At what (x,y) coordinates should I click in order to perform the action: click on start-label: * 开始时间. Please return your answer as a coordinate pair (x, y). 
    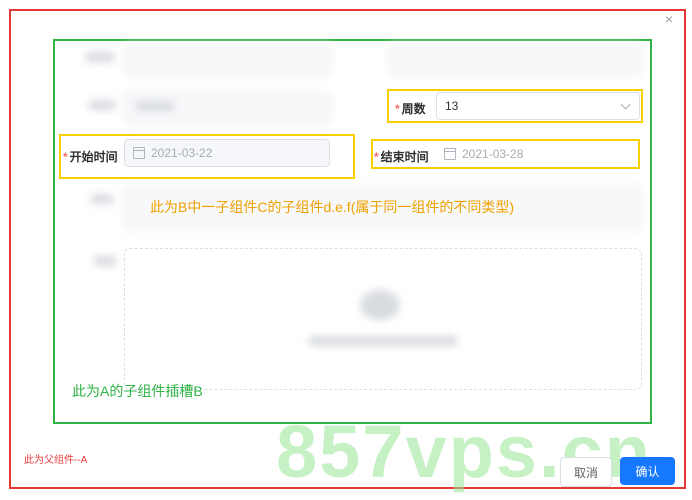
    Looking at the image, I should click on (90, 157).